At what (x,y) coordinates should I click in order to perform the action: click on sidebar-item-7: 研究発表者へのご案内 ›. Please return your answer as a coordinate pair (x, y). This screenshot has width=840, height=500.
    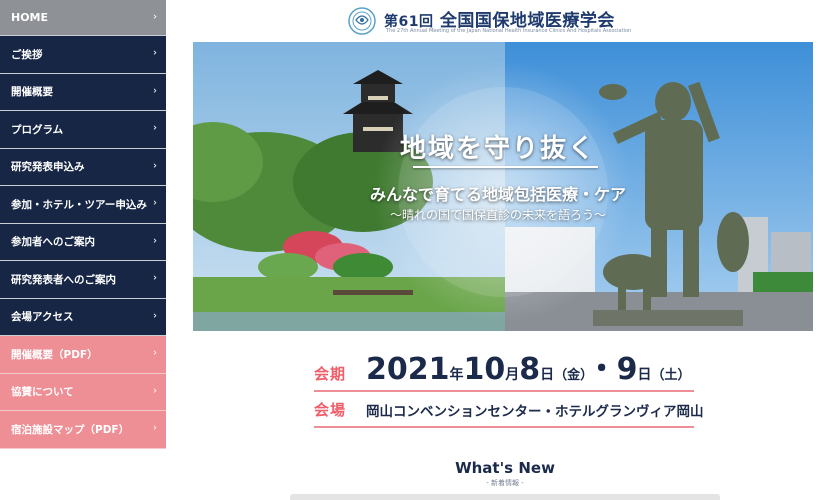
    Looking at the image, I should click on (83, 280).